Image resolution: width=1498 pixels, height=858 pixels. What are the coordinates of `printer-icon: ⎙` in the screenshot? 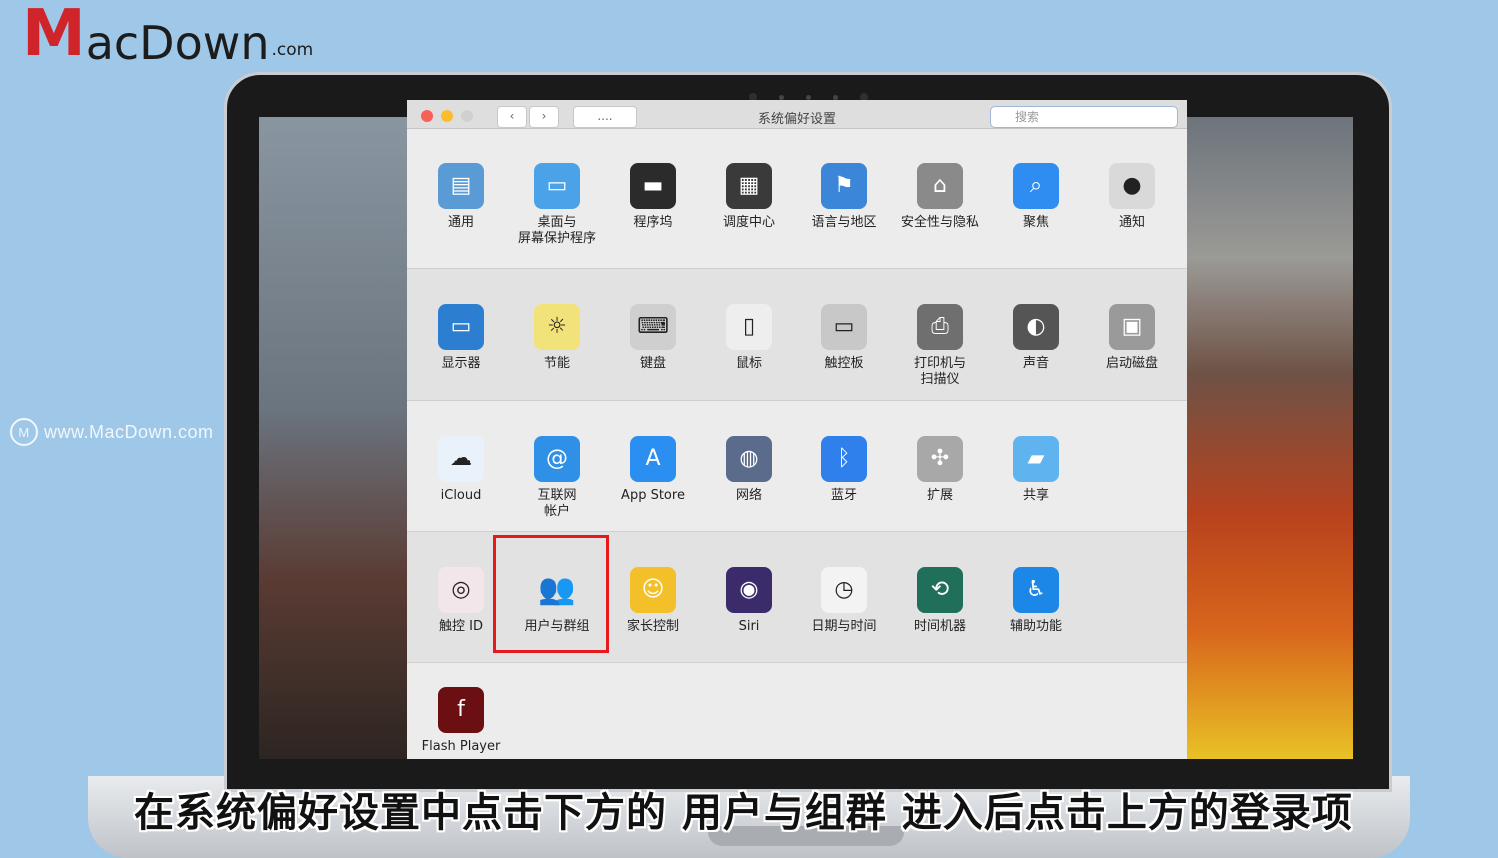 It's located at (940, 327).